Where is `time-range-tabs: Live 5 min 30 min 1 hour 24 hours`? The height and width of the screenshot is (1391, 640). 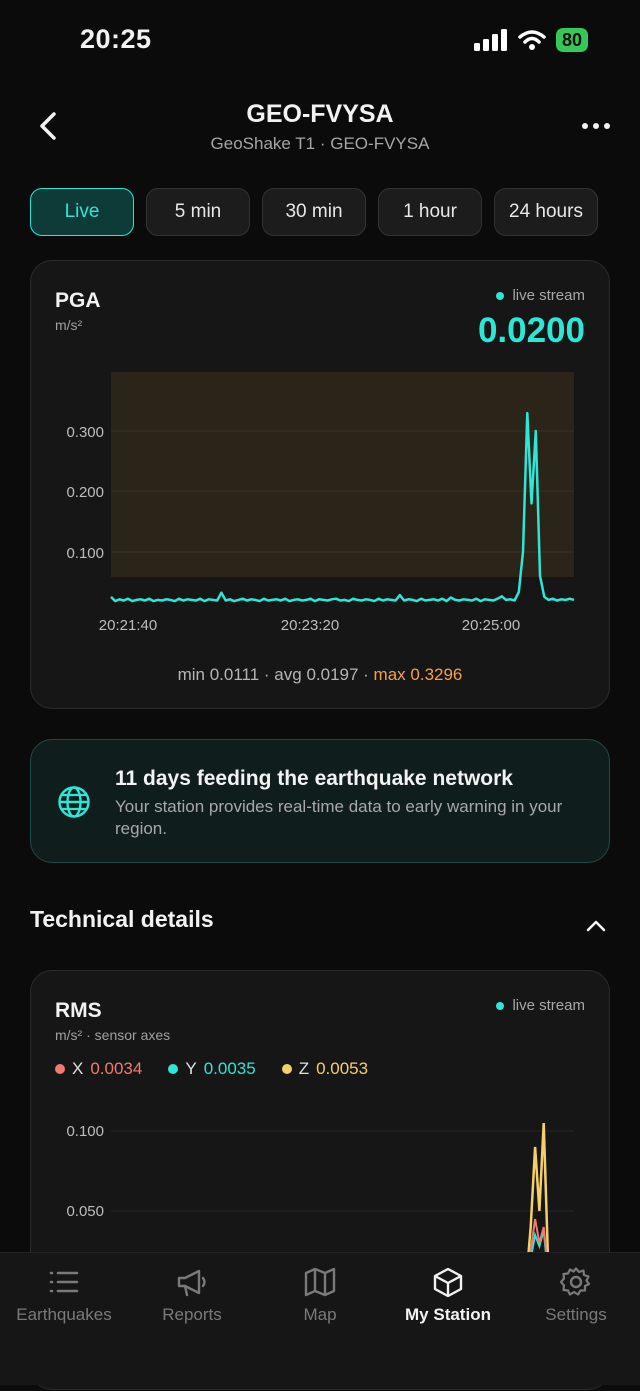 time-range-tabs: Live 5 min 30 min 1 hour 24 hours is located at coordinates (314, 212).